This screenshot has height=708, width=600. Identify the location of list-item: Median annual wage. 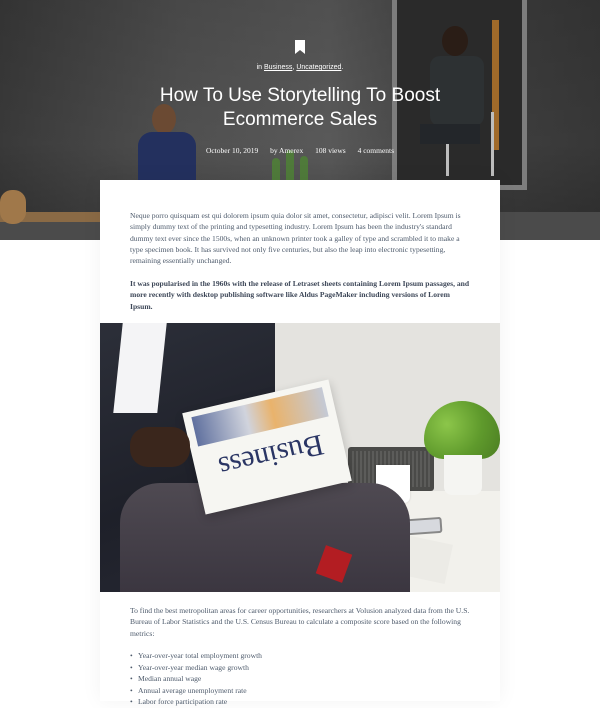
(300, 679).